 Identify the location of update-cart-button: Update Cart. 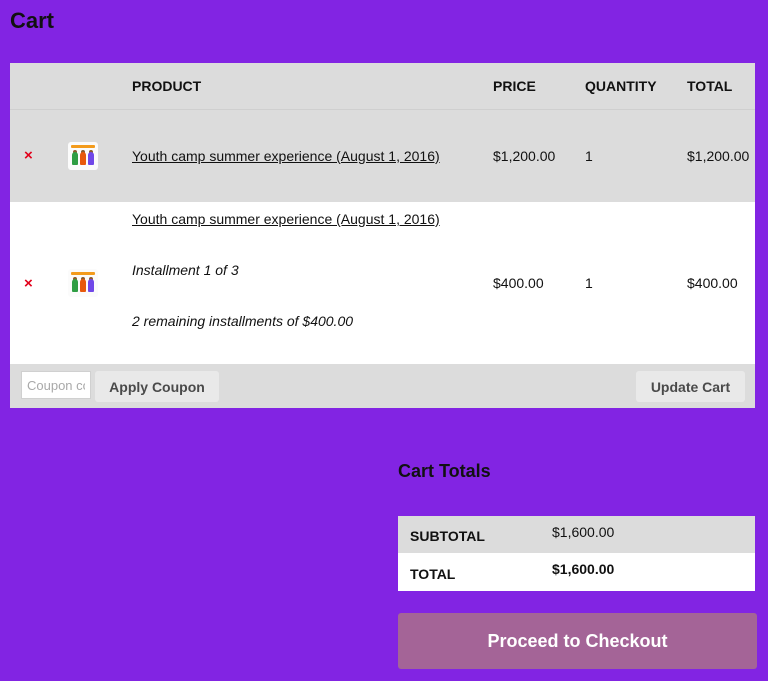
(690, 386).